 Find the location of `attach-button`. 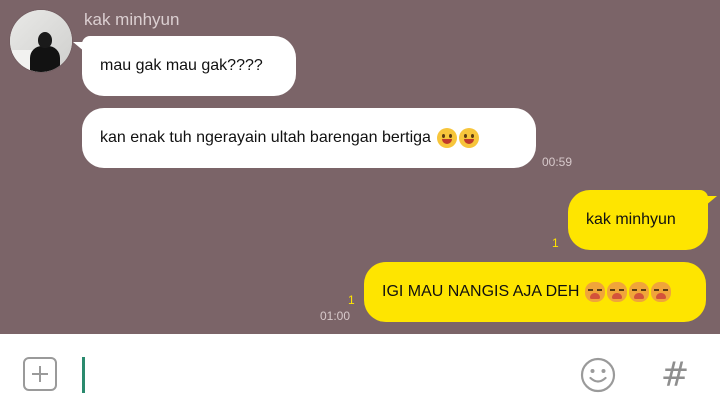

attach-button is located at coordinates (40, 374).